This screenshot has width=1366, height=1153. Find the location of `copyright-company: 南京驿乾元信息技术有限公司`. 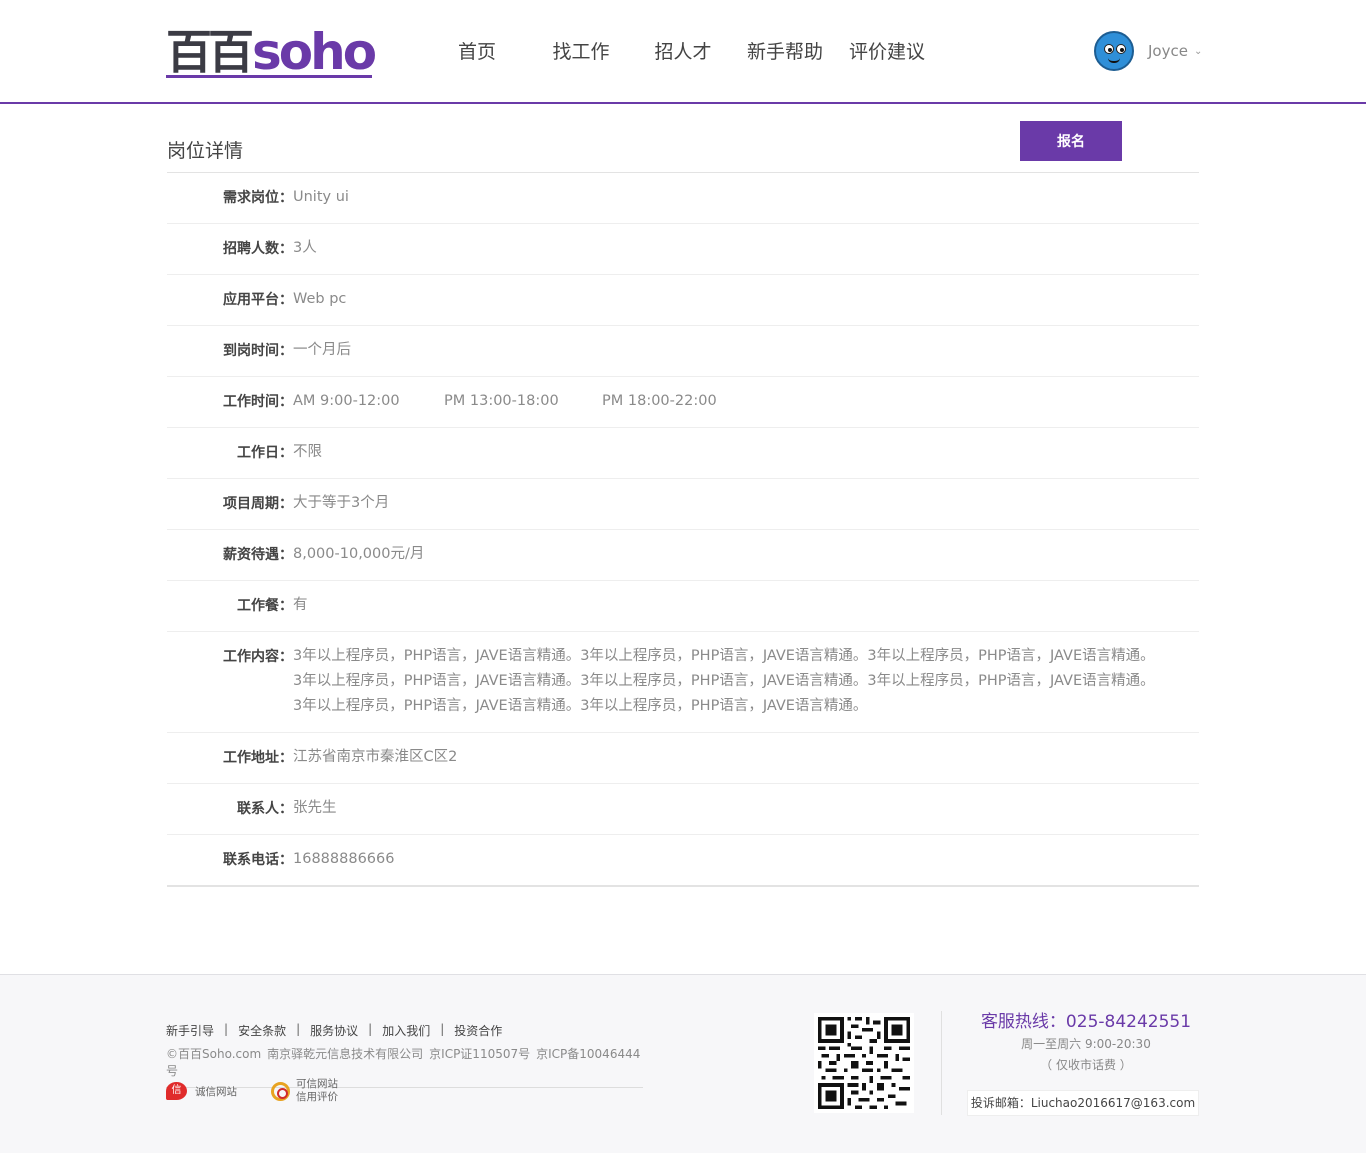

copyright-company: 南京驿乾元信息技术有限公司 is located at coordinates (345, 1054).